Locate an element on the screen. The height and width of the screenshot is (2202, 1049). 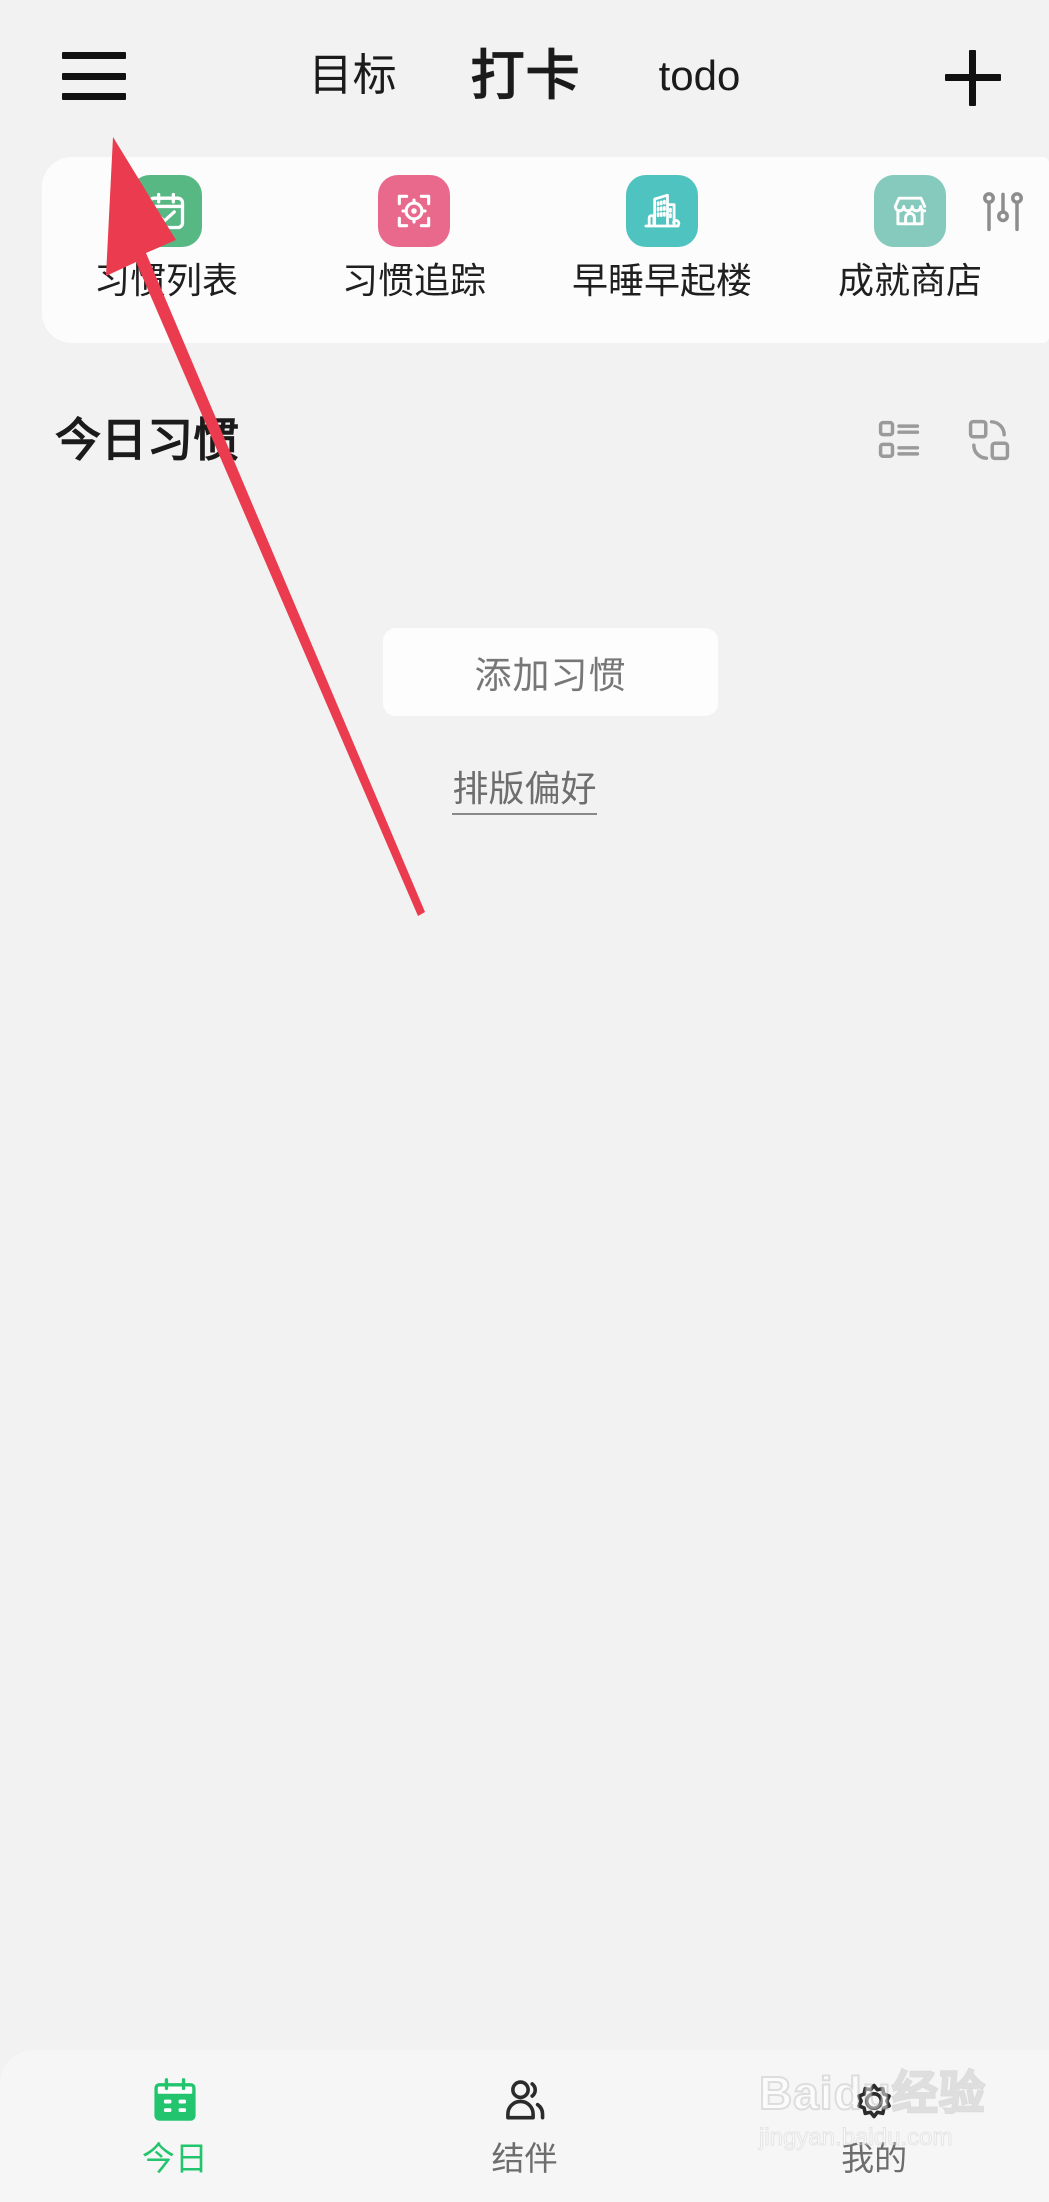
shortcut-label: 早睡早起楼 is located at coordinates (661, 280).